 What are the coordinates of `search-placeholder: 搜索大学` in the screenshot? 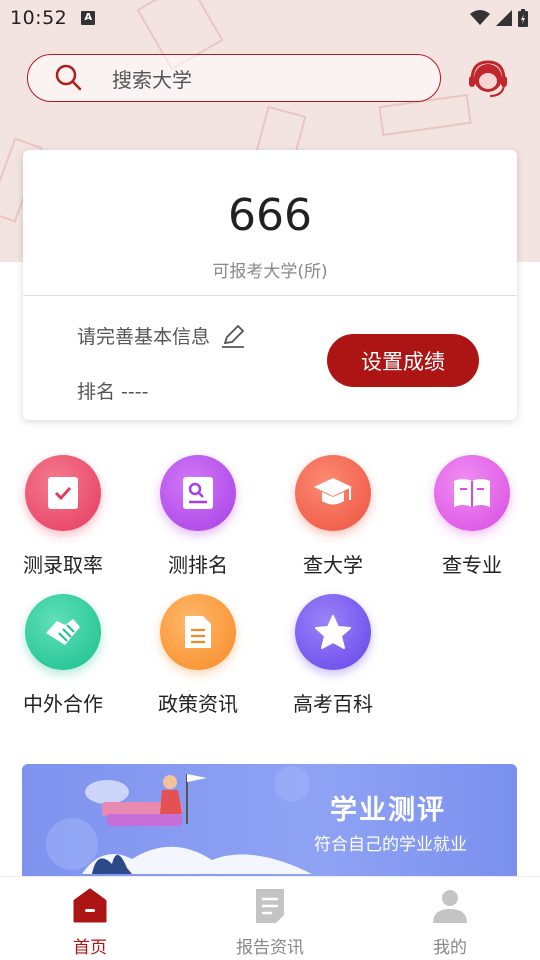 It's located at (152, 79).